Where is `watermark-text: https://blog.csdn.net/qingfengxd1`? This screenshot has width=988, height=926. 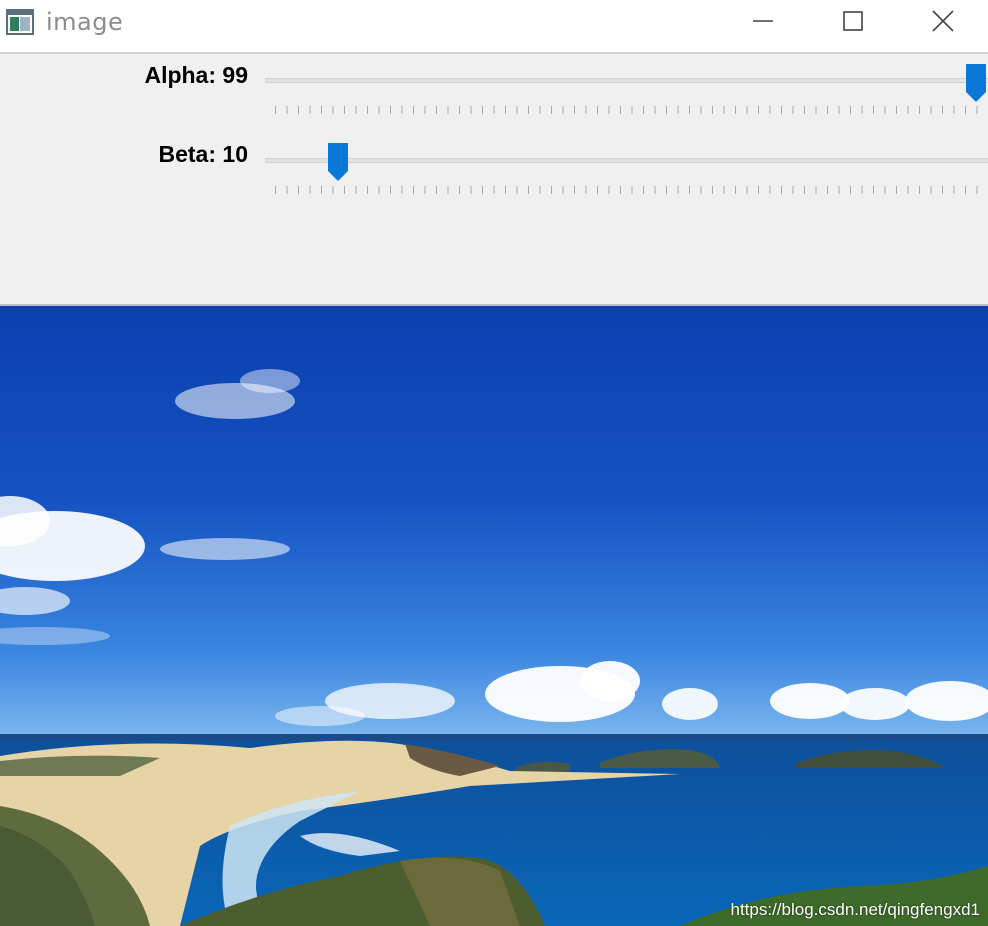
watermark-text: https://blog.csdn.net/qingfengxd1 is located at coordinates (855, 909).